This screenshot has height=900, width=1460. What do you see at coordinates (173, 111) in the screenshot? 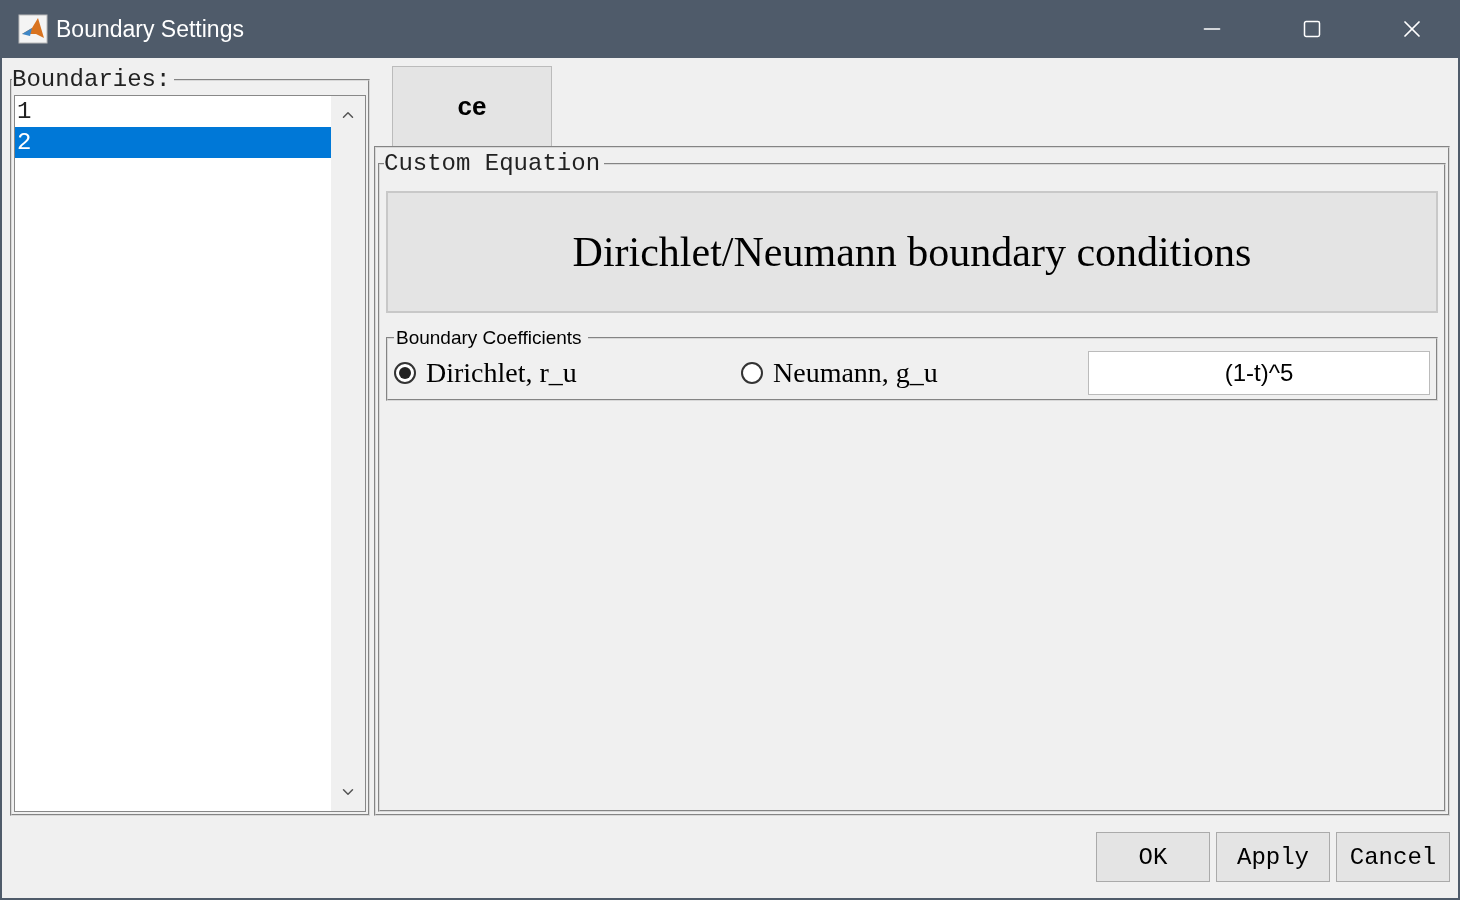
I see `list-item: 1` at bounding box center [173, 111].